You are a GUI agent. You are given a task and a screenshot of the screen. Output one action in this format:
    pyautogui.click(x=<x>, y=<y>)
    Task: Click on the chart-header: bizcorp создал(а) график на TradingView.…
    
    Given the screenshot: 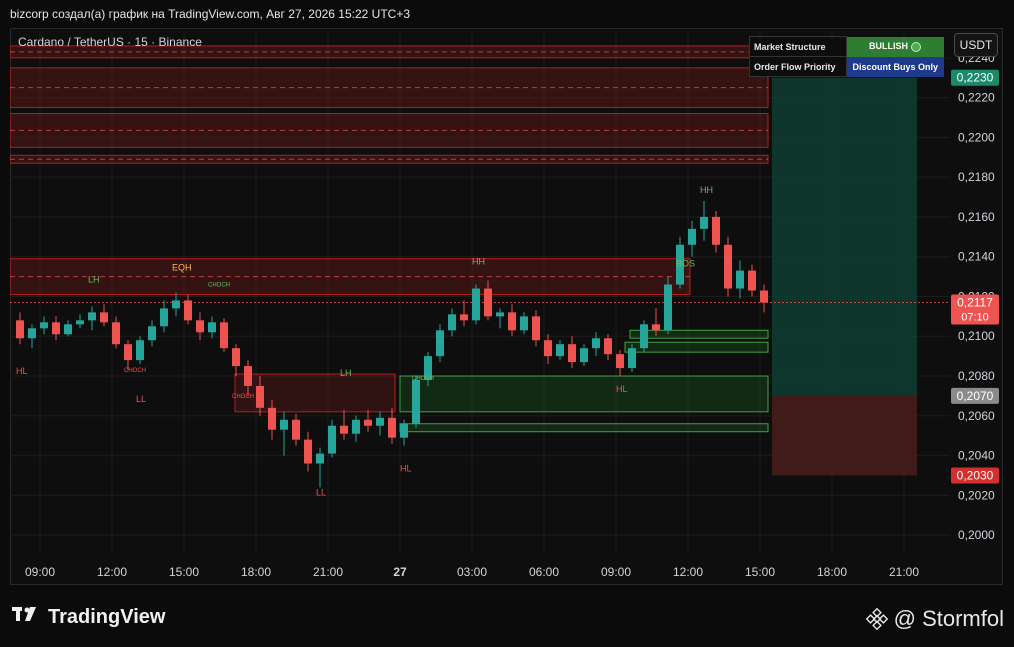 What is the action you would take?
    pyautogui.click(x=210, y=14)
    